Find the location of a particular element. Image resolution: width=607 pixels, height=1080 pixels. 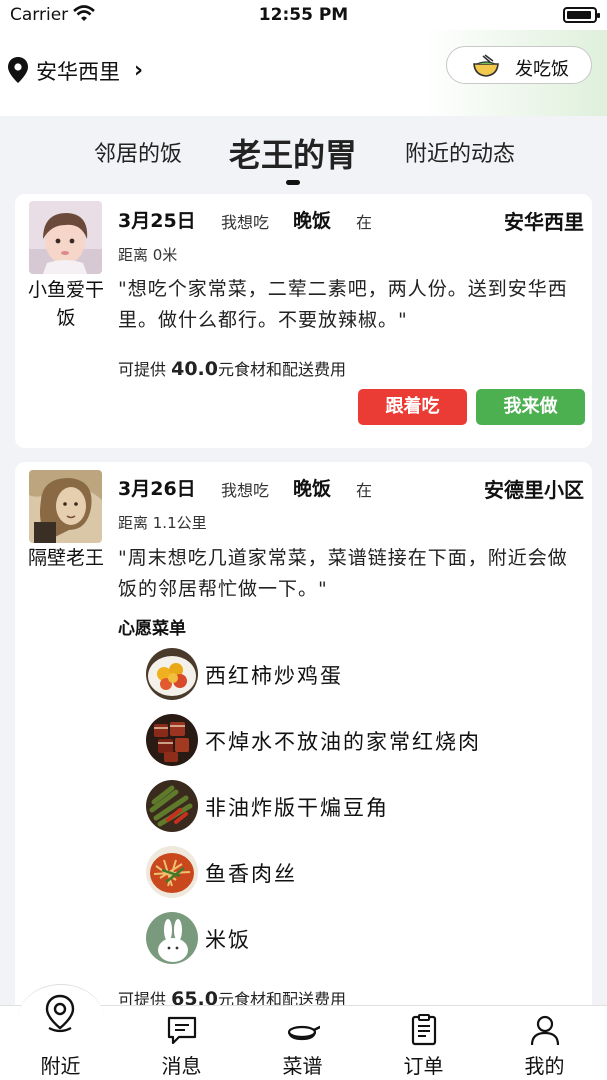

dish-name: 西红柿炒鸡蛋 is located at coordinates (274, 676).